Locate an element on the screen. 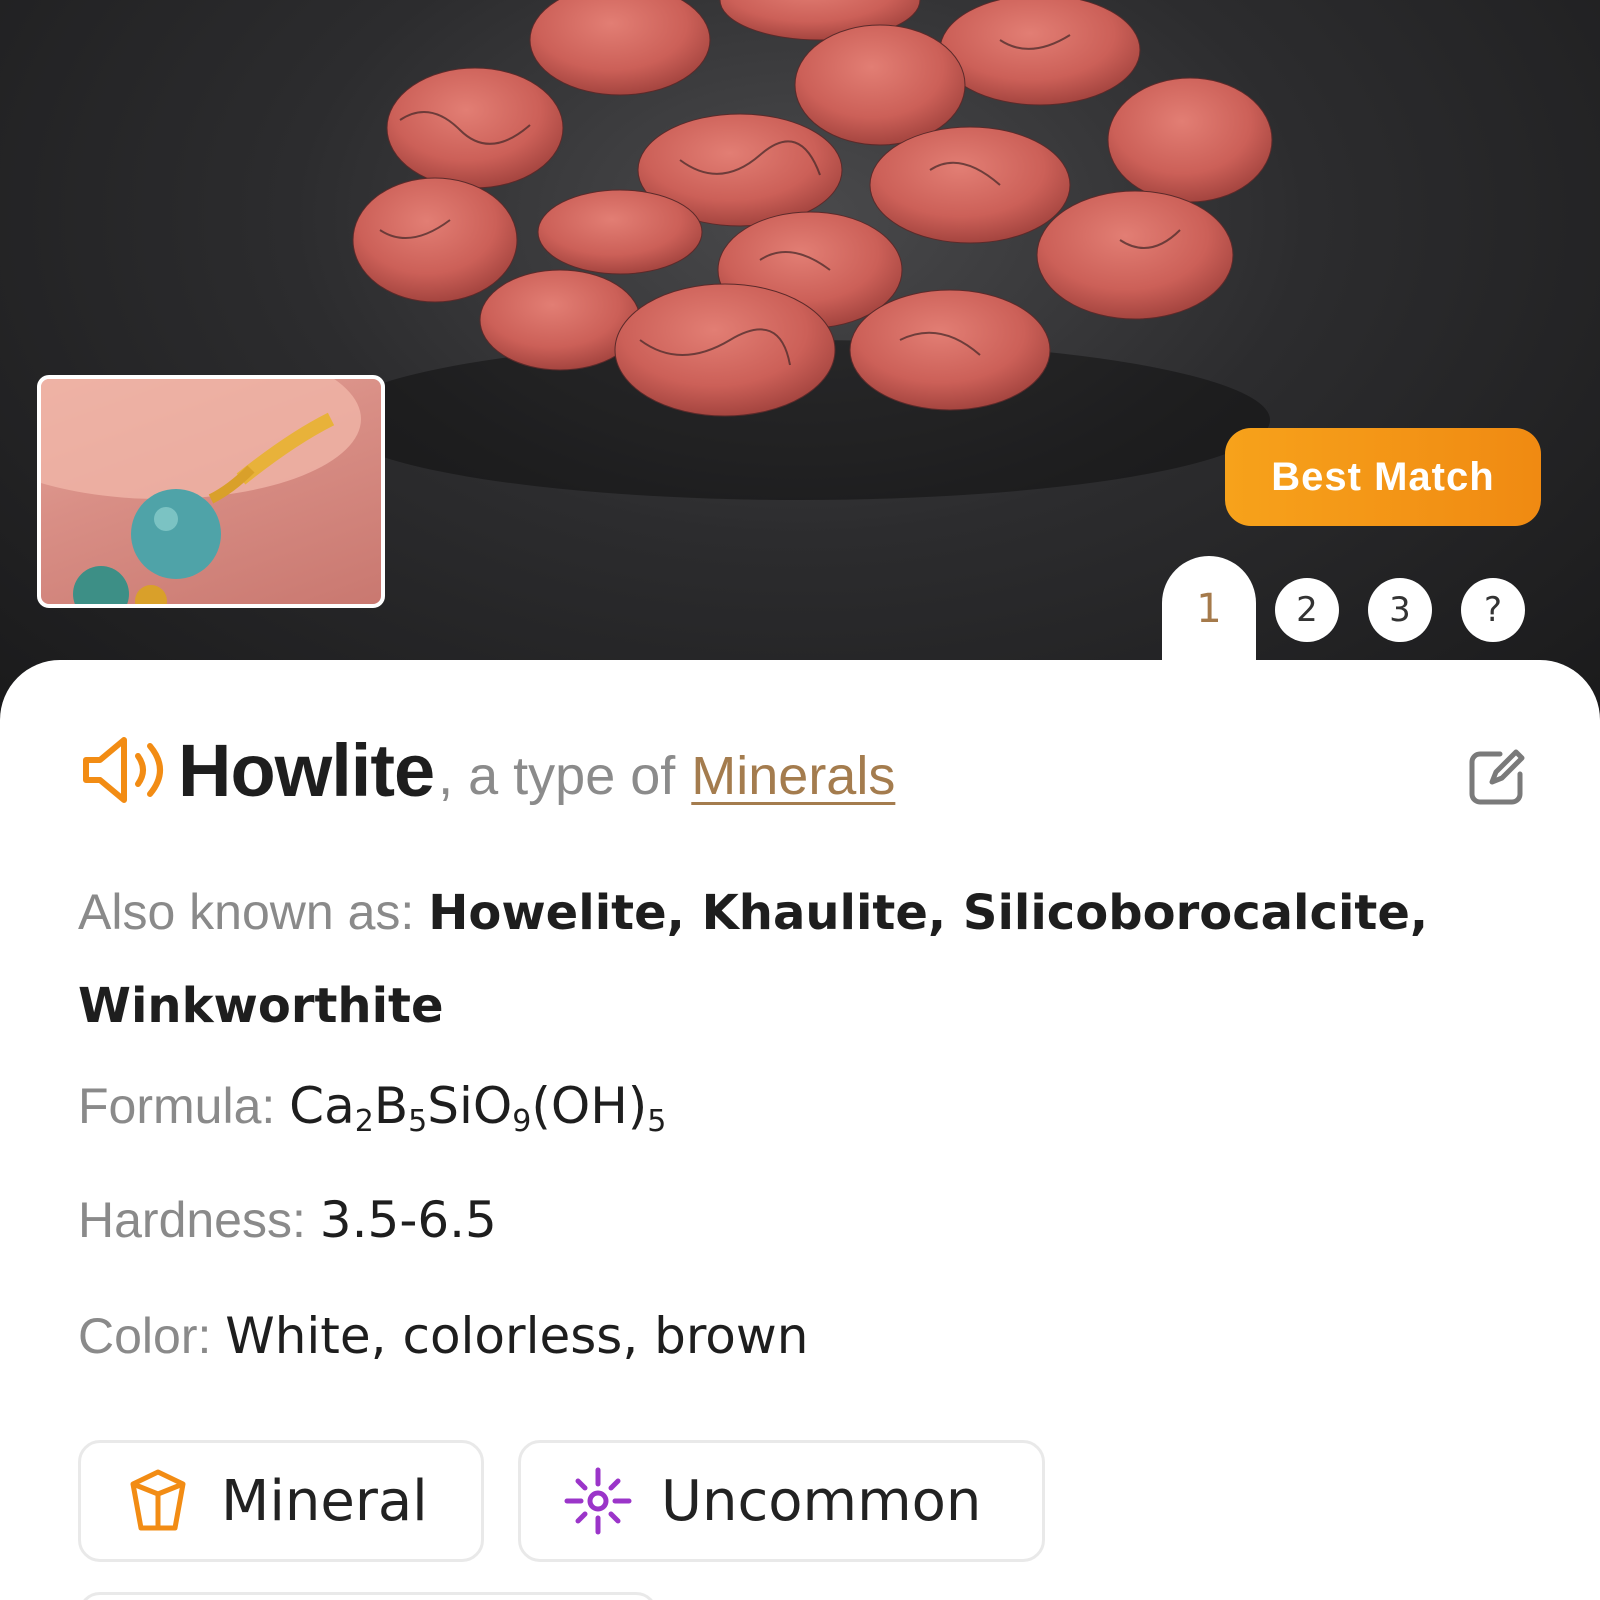  color-field: Color: White, colorless, brown is located at coordinates (803, 1336).